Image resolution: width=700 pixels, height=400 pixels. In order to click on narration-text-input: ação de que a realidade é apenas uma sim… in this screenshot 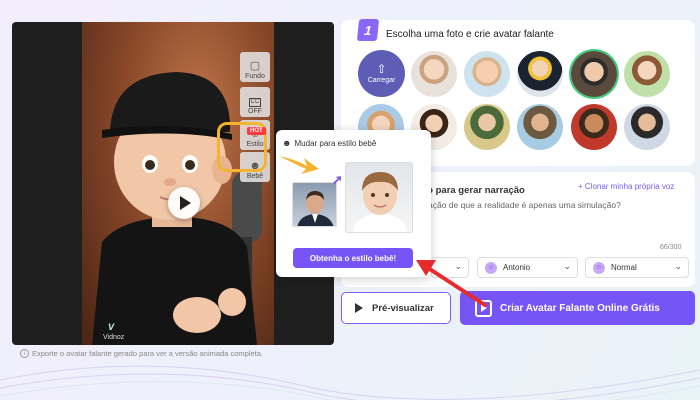, I will do `click(524, 205)`.